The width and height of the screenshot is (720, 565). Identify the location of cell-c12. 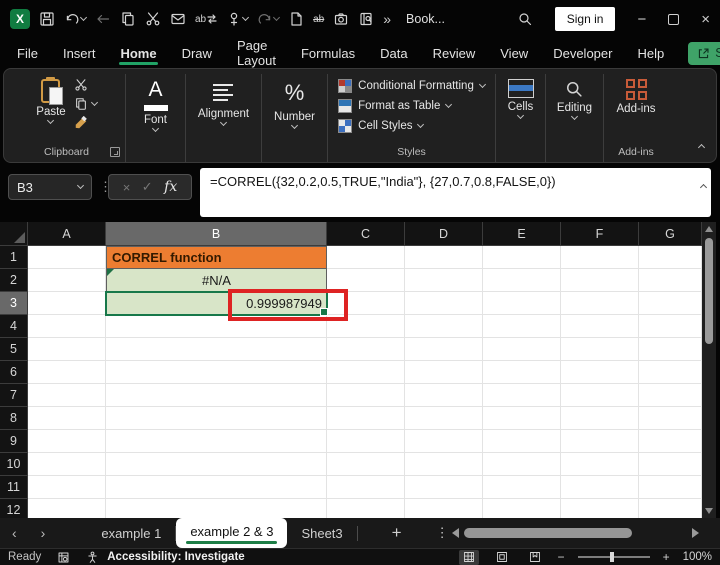
(366, 508).